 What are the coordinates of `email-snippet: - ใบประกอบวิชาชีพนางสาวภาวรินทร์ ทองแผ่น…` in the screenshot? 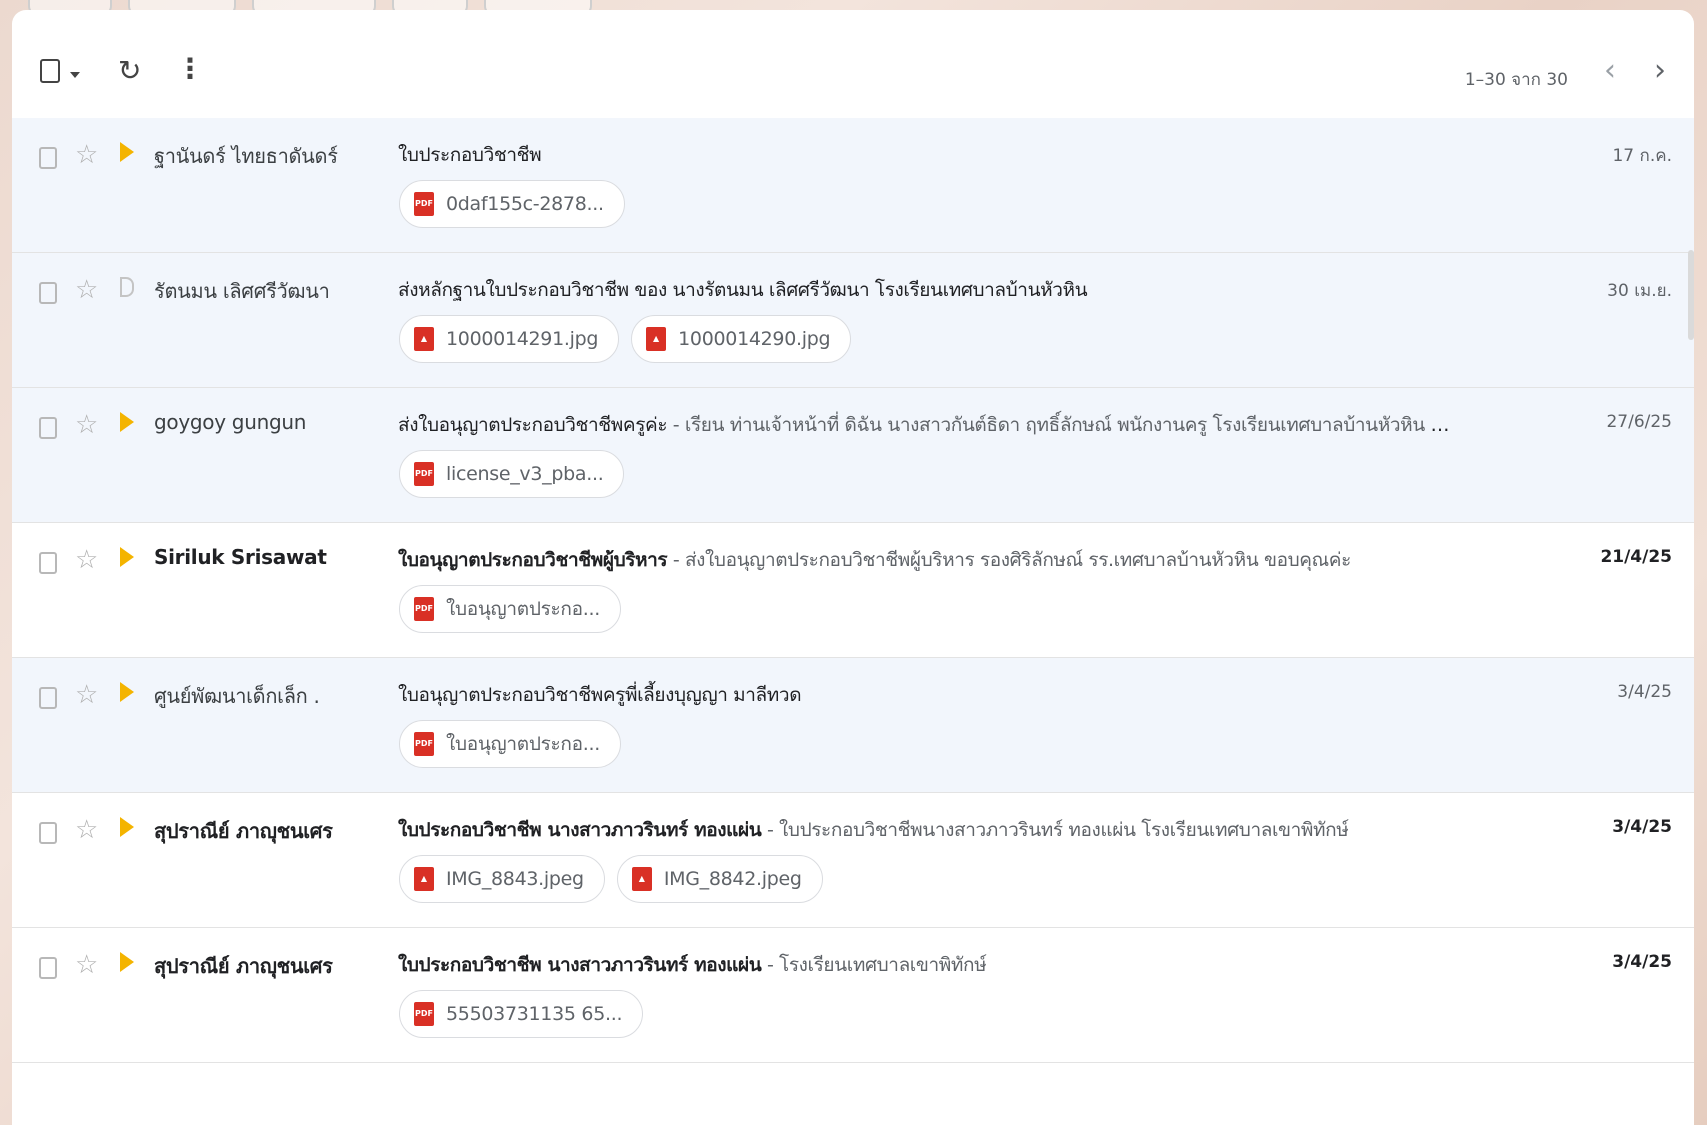 It's located at (1055, 830).